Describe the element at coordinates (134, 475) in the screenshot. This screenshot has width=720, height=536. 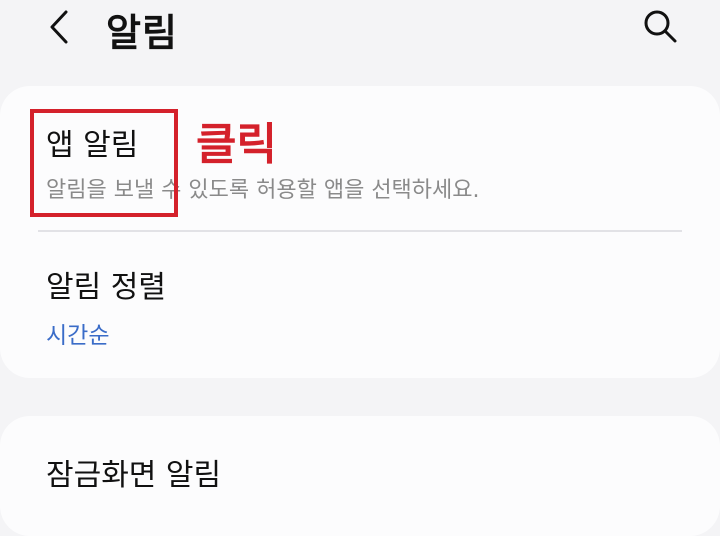
I see `lockscreen-notifications-title: 잠금화면 알림` at that location.